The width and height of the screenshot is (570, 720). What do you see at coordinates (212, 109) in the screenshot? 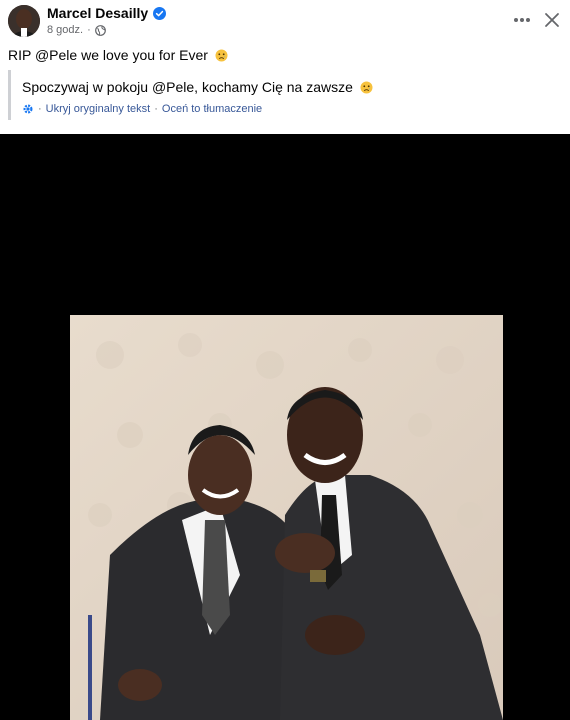
I see `rate-translation-link: Oceń to tłumaczenie` at bounding box center [212, 109].